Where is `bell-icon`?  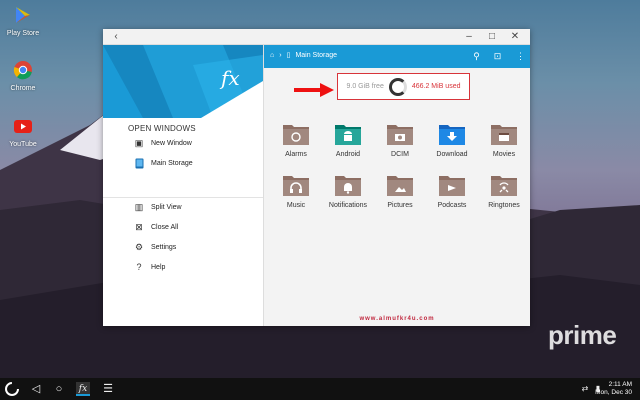 bell-icon is located at coordinates (348, 186).